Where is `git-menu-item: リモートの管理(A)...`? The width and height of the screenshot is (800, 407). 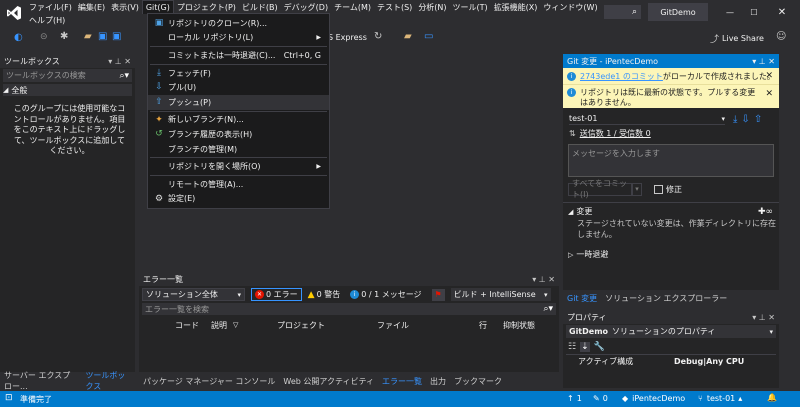
git-menu-item: リモートの管理(A)... is located at coordinates (238, 184).